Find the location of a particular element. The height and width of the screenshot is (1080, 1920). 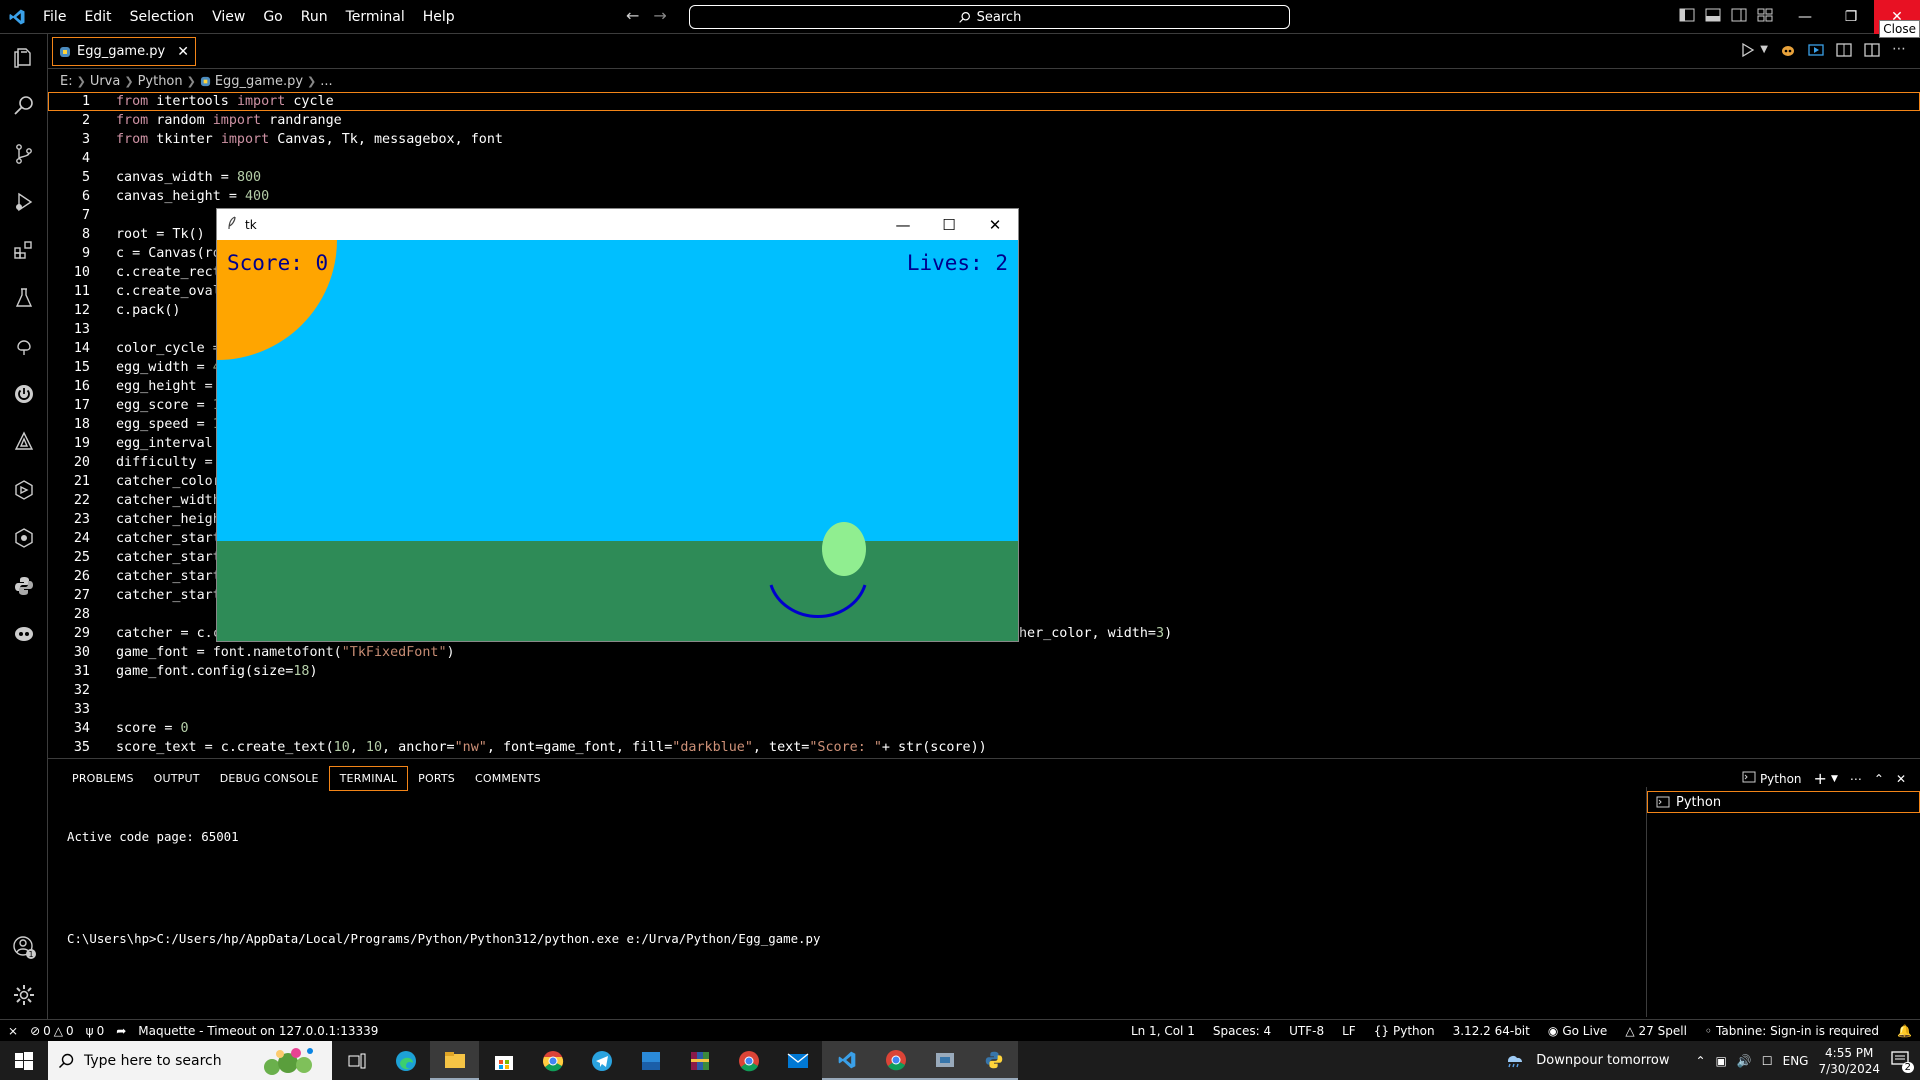

minimize-icon: — is located at coordinates (1805, 17).